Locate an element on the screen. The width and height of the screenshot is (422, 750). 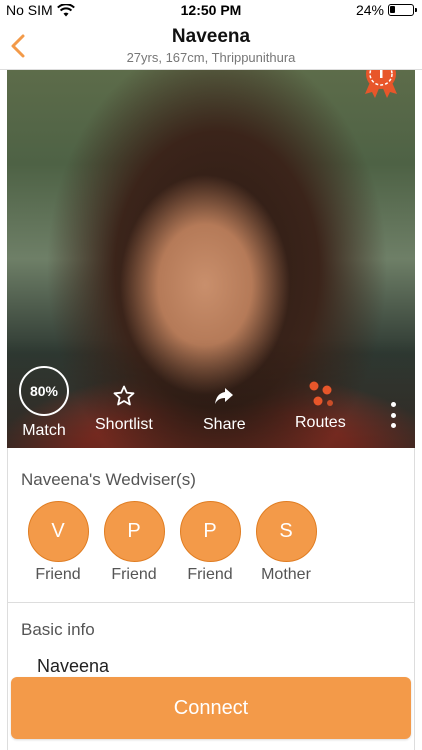
star-icon is located at coordinates (124, 395).